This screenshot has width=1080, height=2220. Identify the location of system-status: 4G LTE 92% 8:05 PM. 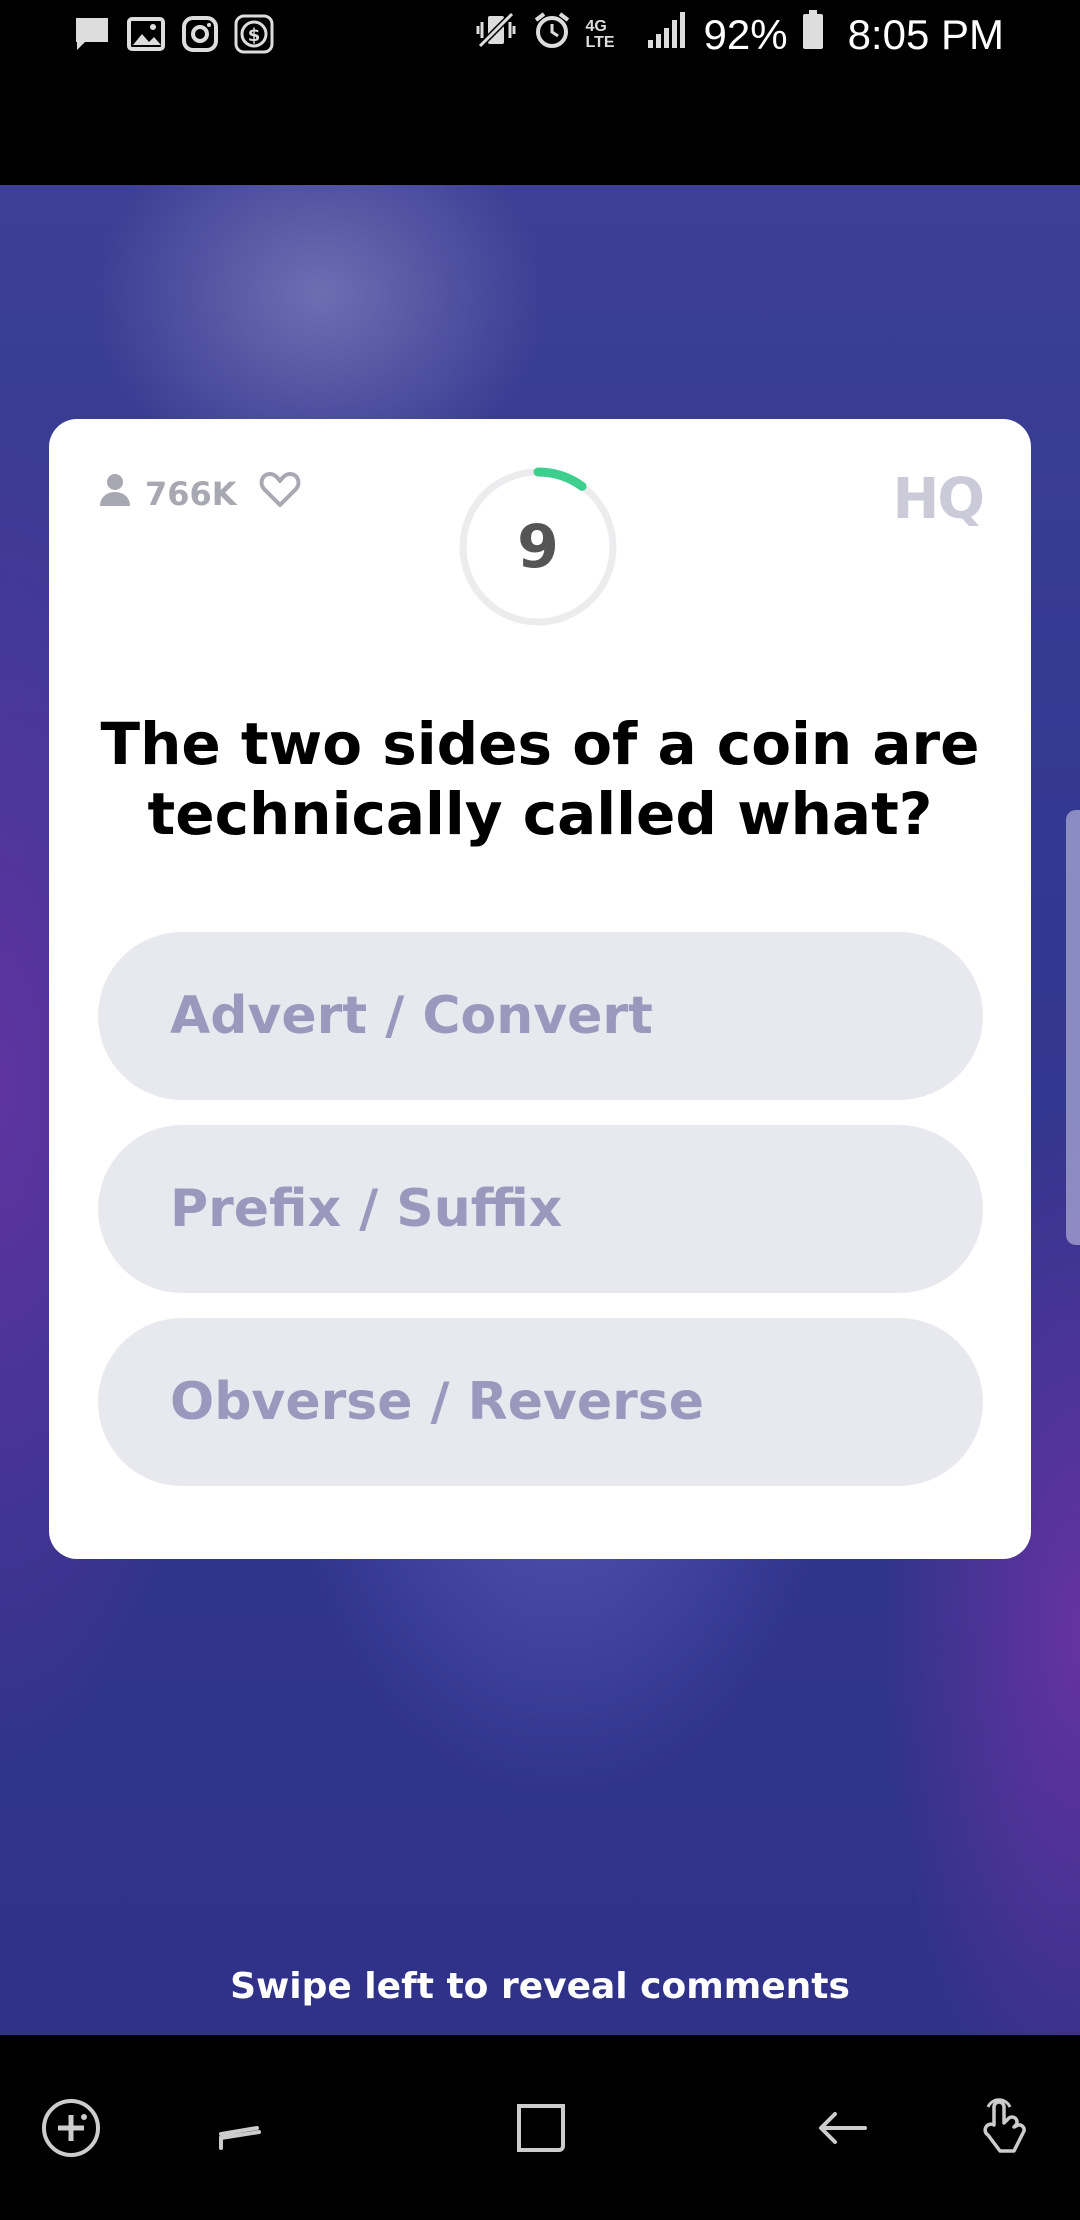
(739, 35).